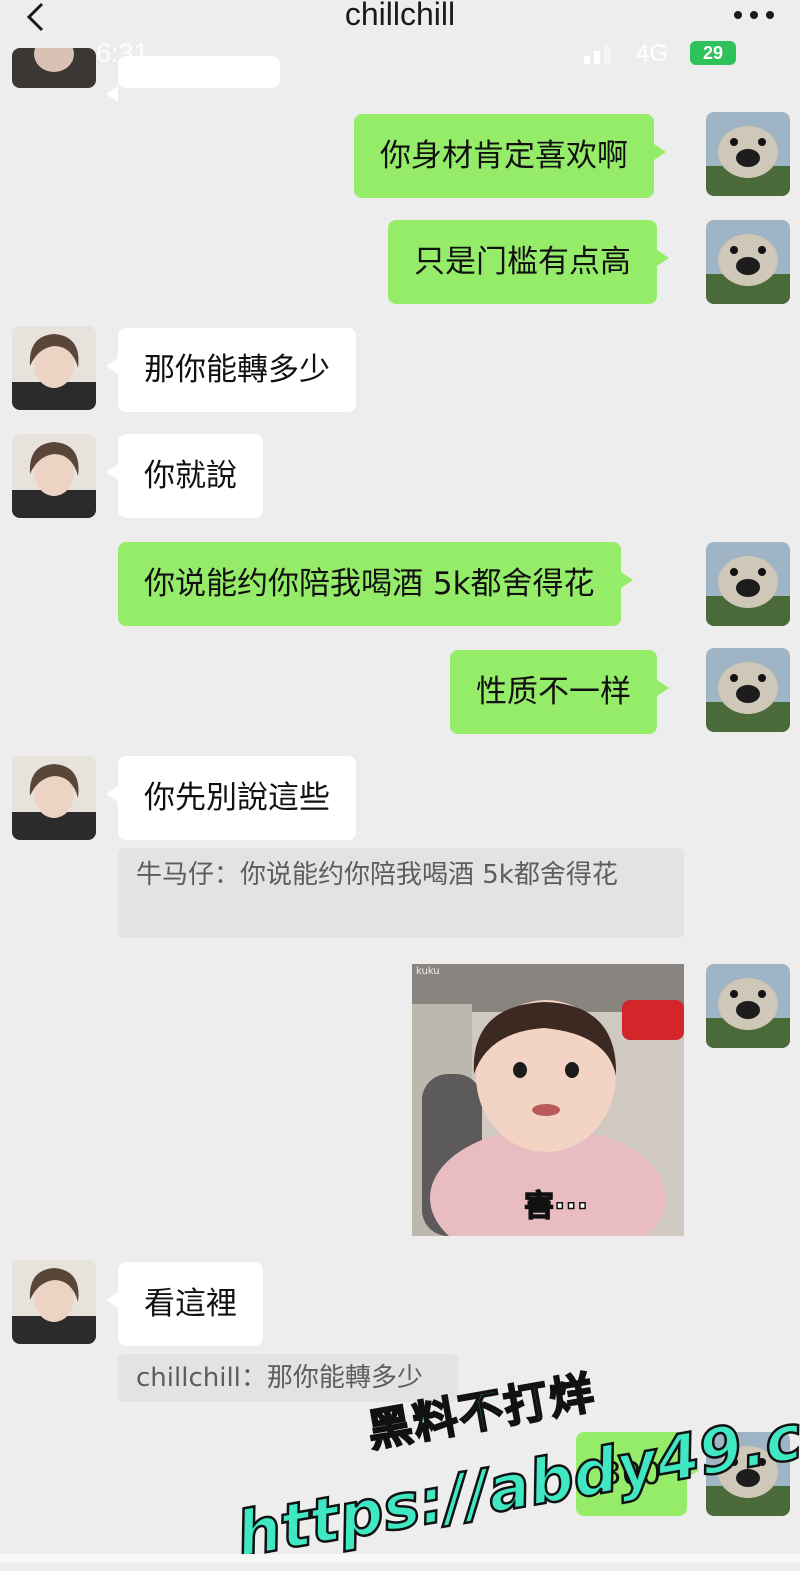 The width and height of the screenshot is (800, 1571). Describe the element at coordinates (597, 55) in the screenshot. I see `signal-icon` at that location.